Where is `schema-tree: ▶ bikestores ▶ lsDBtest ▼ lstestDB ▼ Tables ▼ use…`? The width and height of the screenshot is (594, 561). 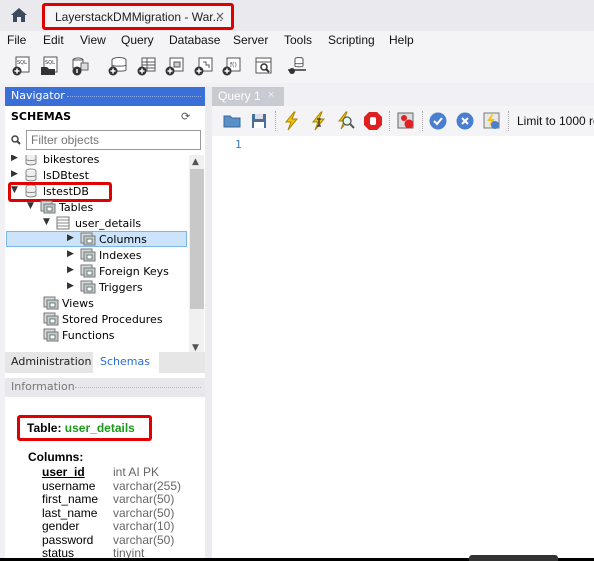 schema-tree: ▶ bikestores ▶ lsDBtest ▼ lstestDB ▼ Tables ▼ use… is located at coordinates (96, 255).